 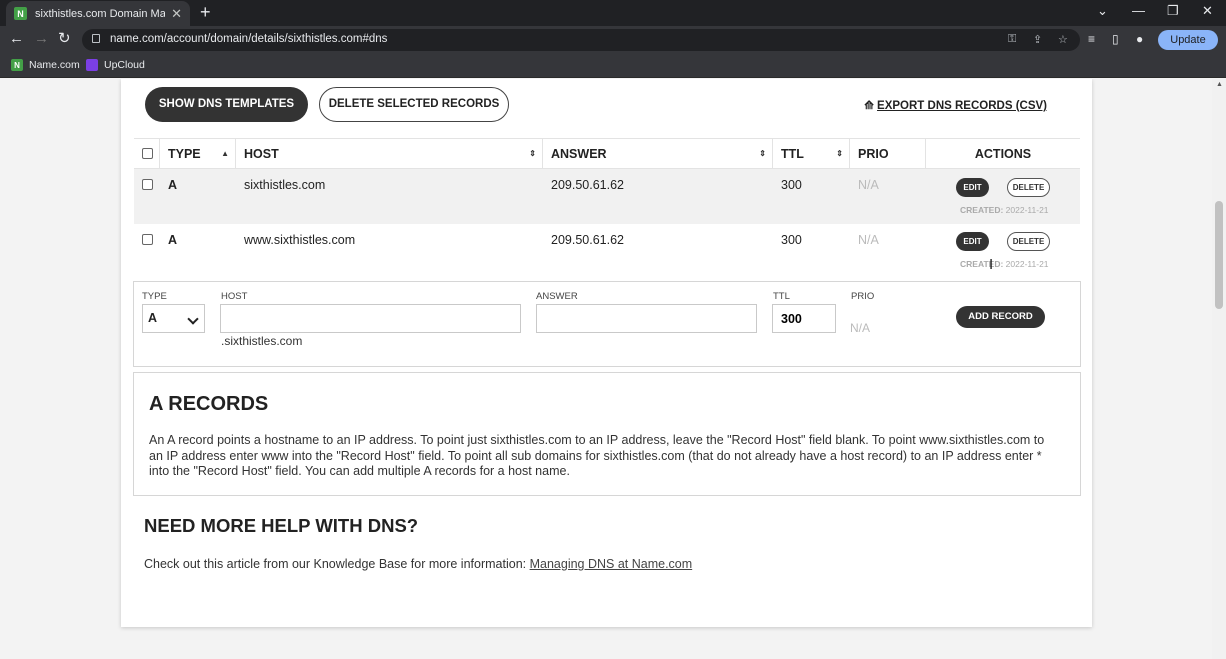 What do you see at coordinates (414, 104) in the screenshot?
I see `delete-selected-records-button: DELETE SELECTED RECORDS` at bounding box center [414, 104].